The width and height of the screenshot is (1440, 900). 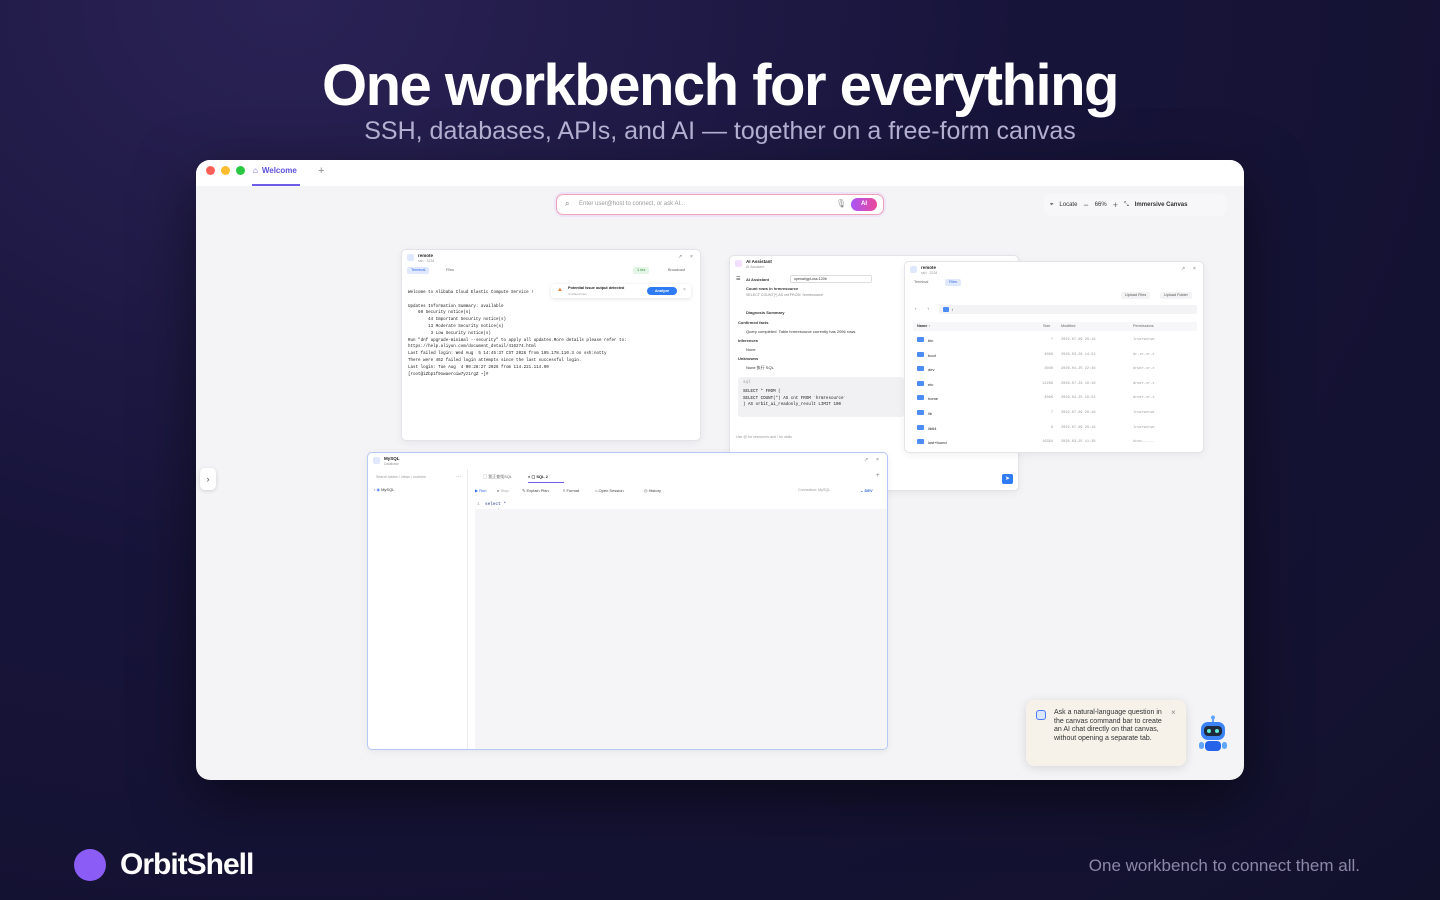 I want to click on file-size: 3040, so click(x=1048, y=369).